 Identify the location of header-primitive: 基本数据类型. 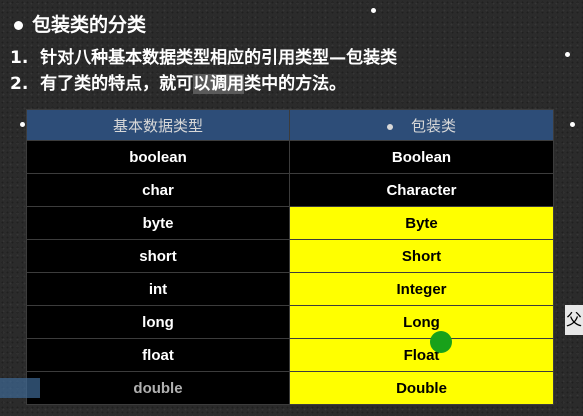
(158, 125).